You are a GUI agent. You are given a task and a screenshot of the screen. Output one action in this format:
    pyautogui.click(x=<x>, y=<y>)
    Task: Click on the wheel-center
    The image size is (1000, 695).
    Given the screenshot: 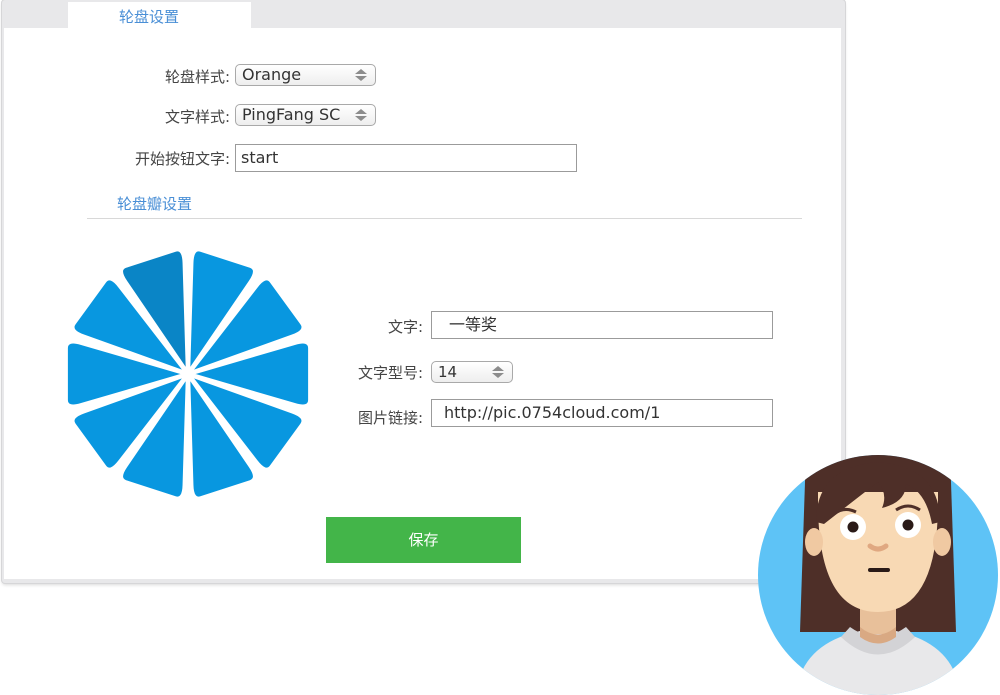 What is the action you would take?
    pyautogui.click(x=188, y=374)
    